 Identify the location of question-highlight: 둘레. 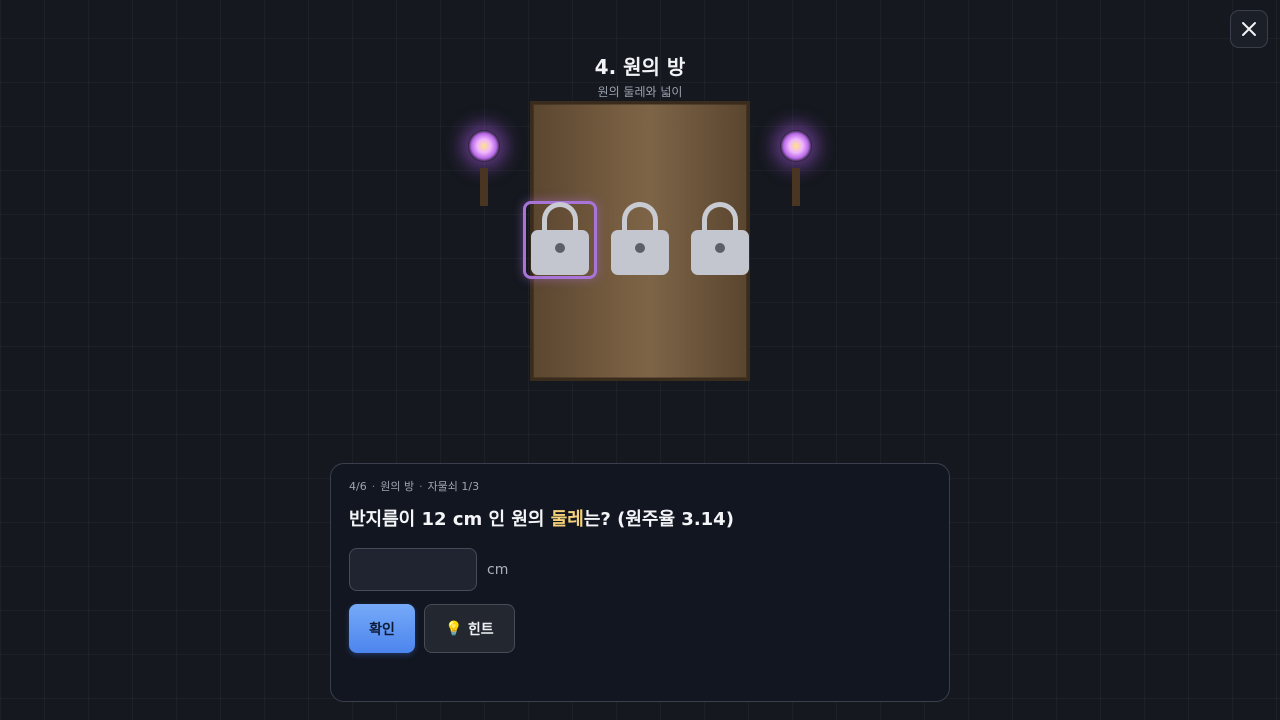
(567, 519).